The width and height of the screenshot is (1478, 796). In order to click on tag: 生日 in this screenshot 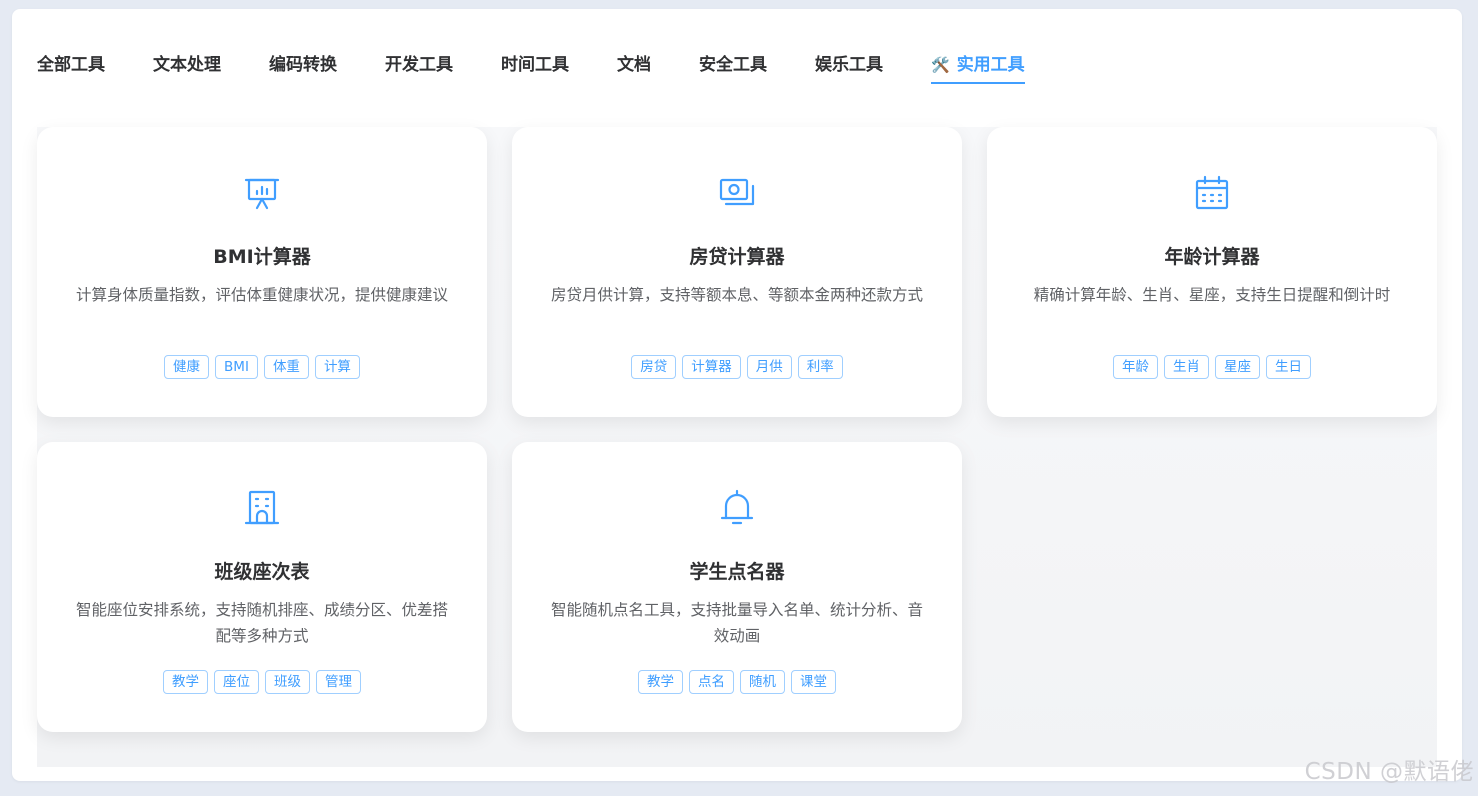, I will do `click(1288, 367)`.